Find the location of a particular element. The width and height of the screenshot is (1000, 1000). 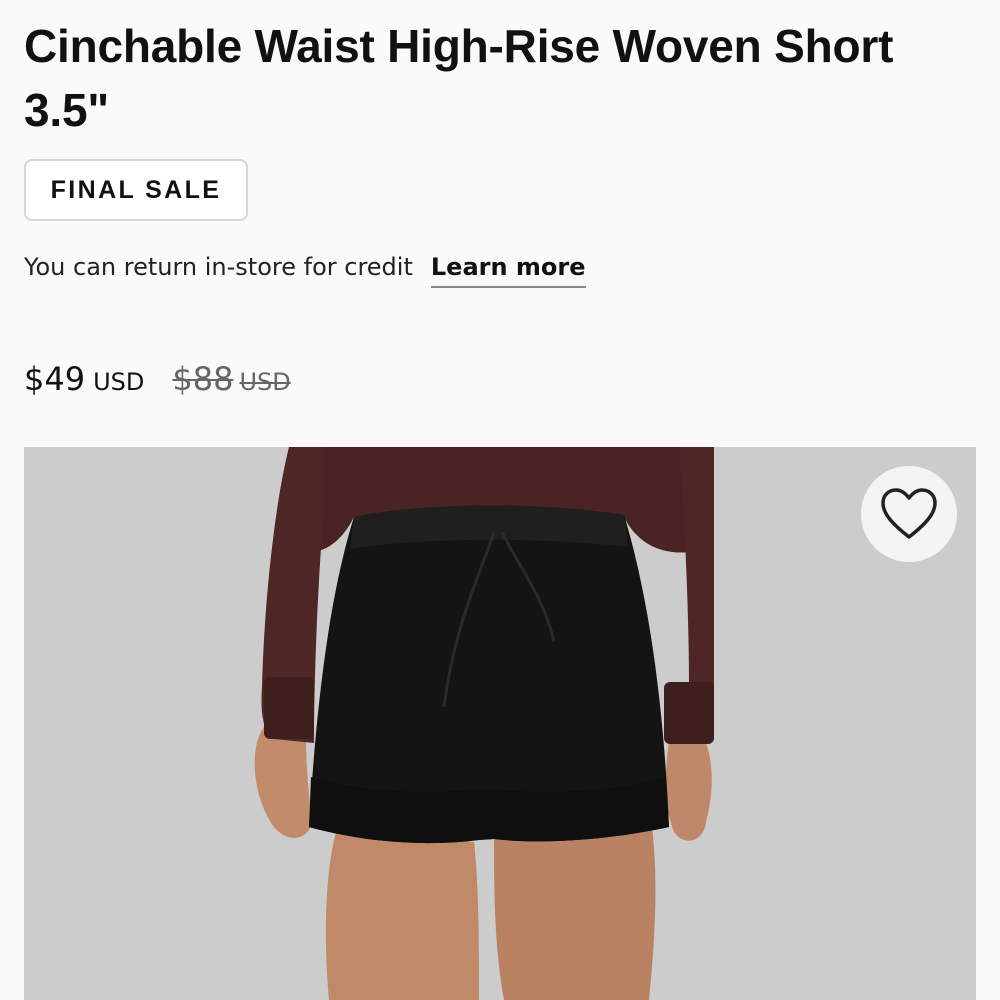

heart-outline-icon is located at coordinates (909, 513).